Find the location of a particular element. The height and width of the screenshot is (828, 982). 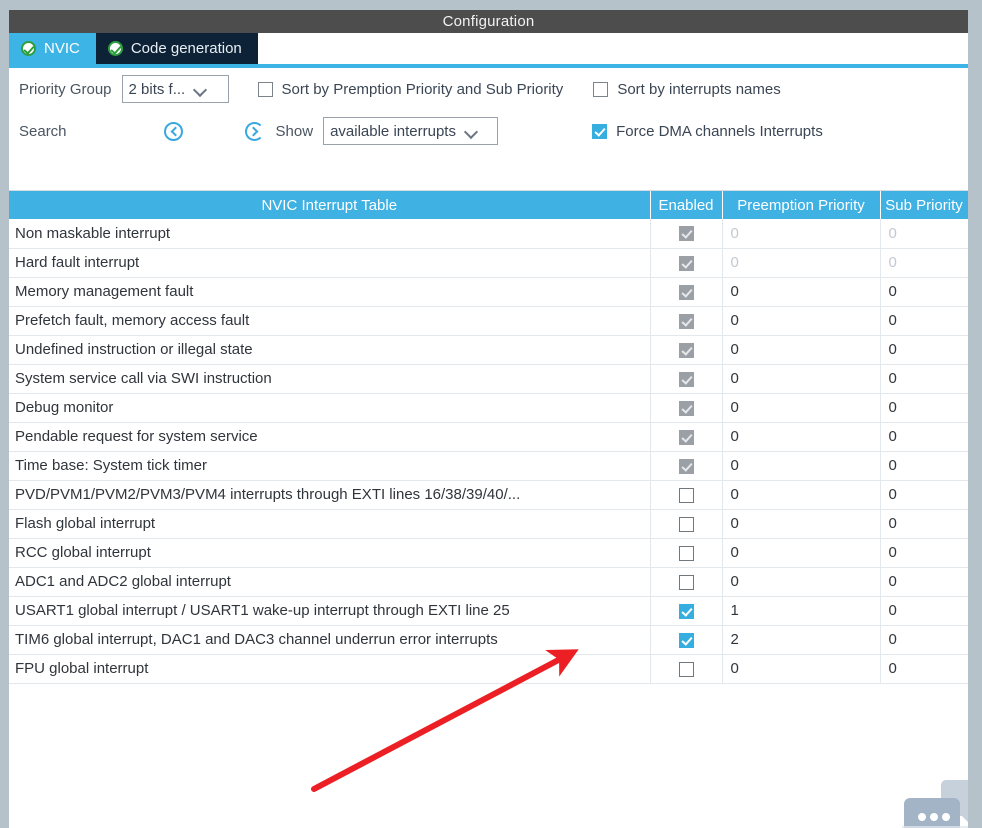

table-row: Pendable request for system service 0 0 is located at coordinates (488, 437).